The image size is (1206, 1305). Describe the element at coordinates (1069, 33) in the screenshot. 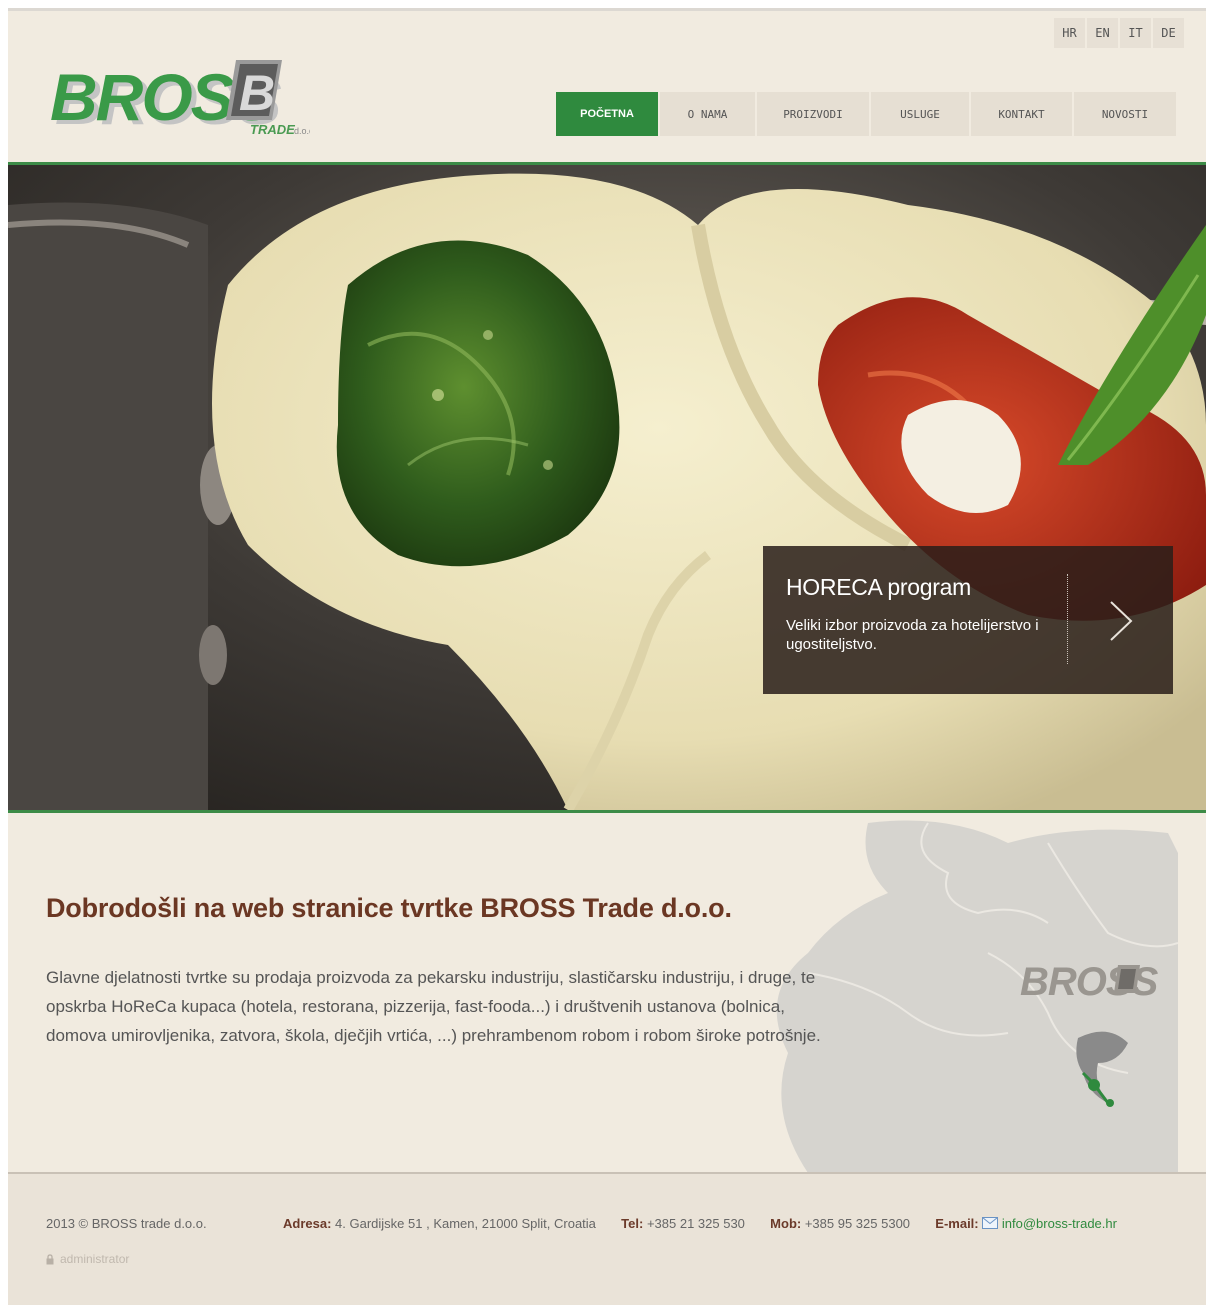

I see `lang-hr: HR` at that location.